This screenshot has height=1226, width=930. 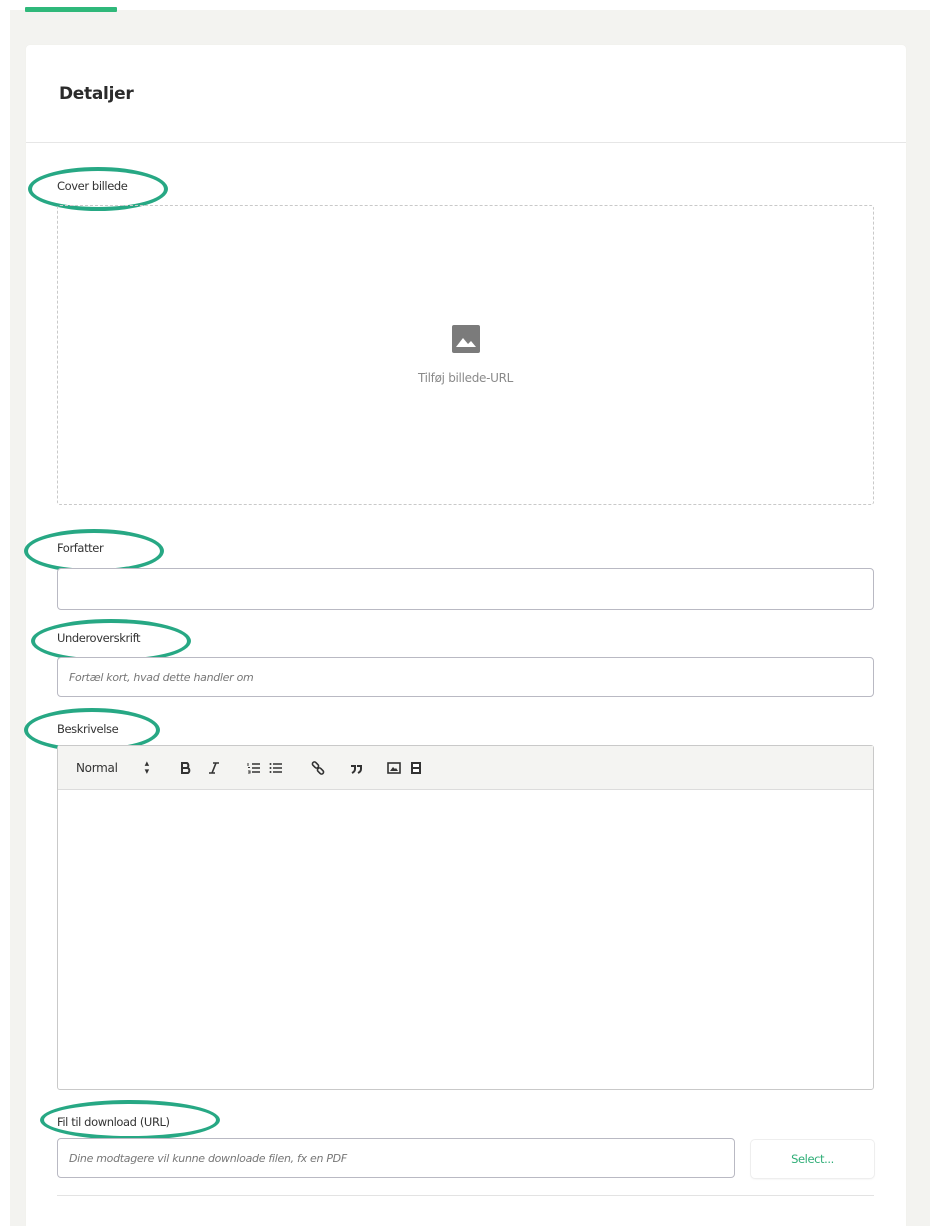 I want to click on active-tab-indicator, so click(x=71, y=9).